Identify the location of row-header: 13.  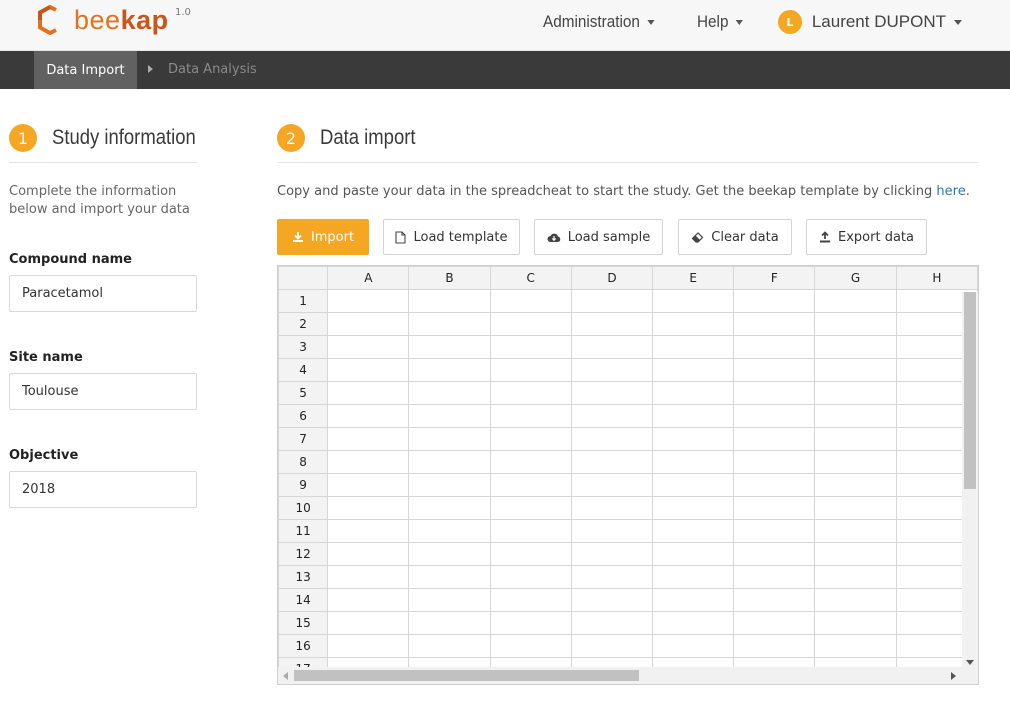
(303, 577).